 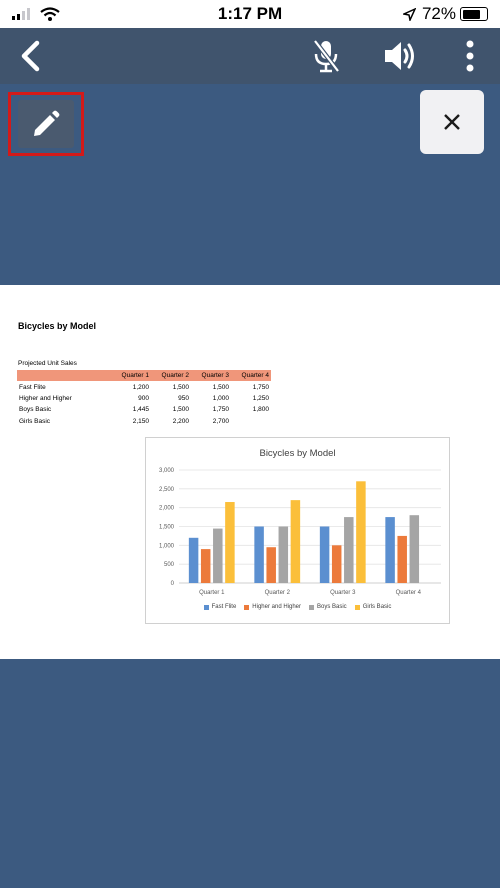 I want to click on close-icon, so click(x=452, y=122).